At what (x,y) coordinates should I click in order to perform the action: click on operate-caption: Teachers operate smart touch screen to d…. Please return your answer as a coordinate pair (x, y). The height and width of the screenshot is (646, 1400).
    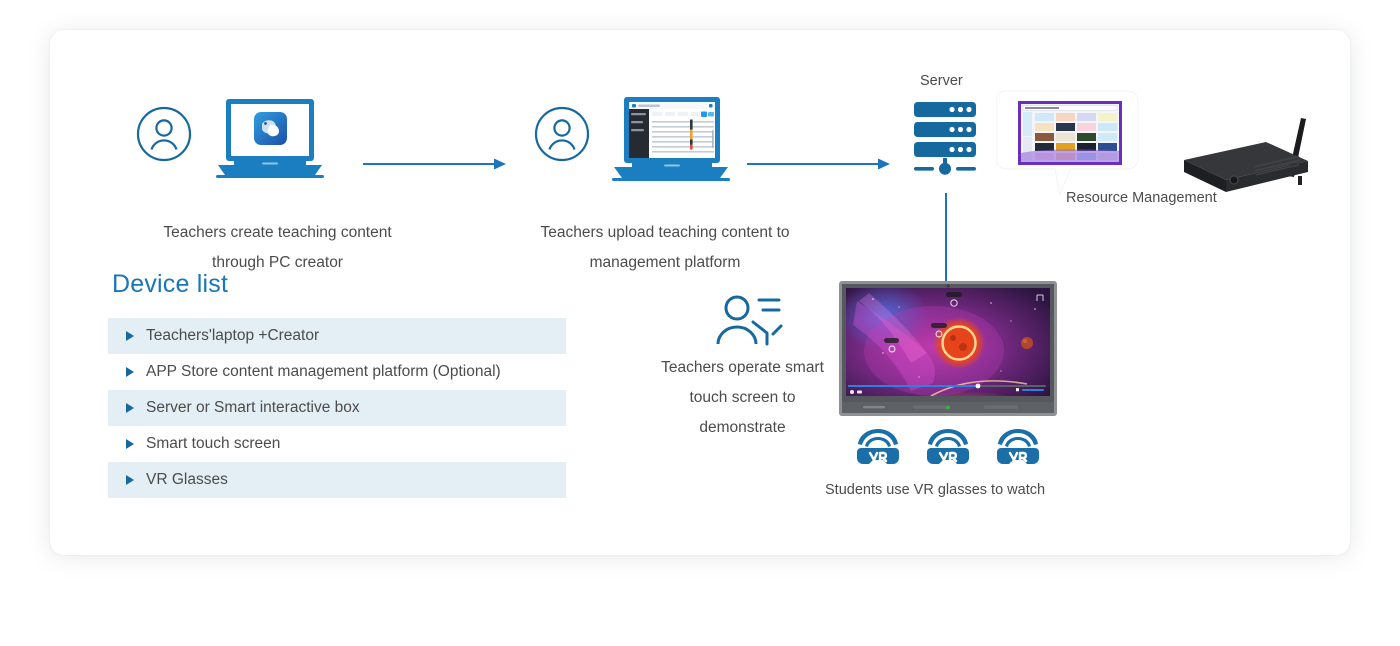
    Looking at the image, I should click on (742, 398).